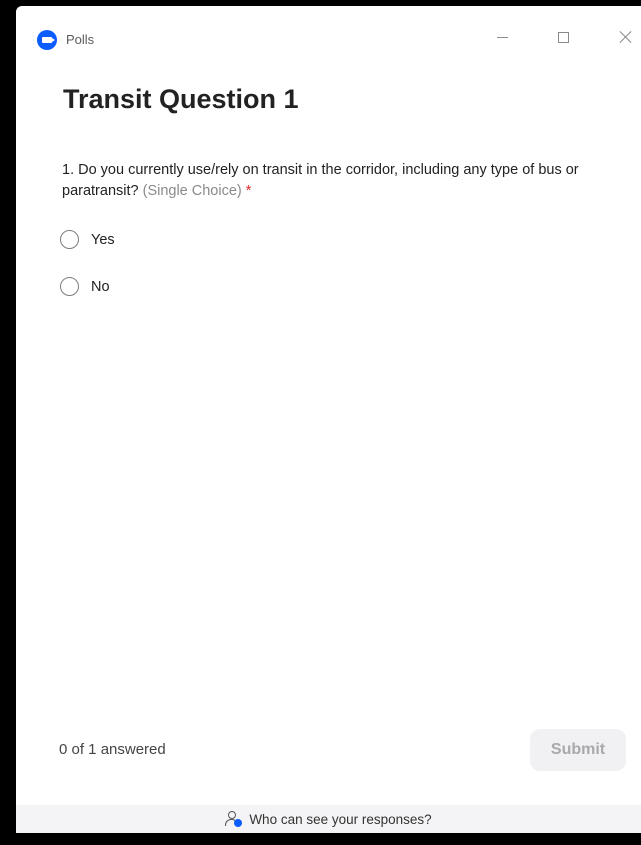 The image size is (641, 845). I want to click on radio-button-no, so click(69, 286).